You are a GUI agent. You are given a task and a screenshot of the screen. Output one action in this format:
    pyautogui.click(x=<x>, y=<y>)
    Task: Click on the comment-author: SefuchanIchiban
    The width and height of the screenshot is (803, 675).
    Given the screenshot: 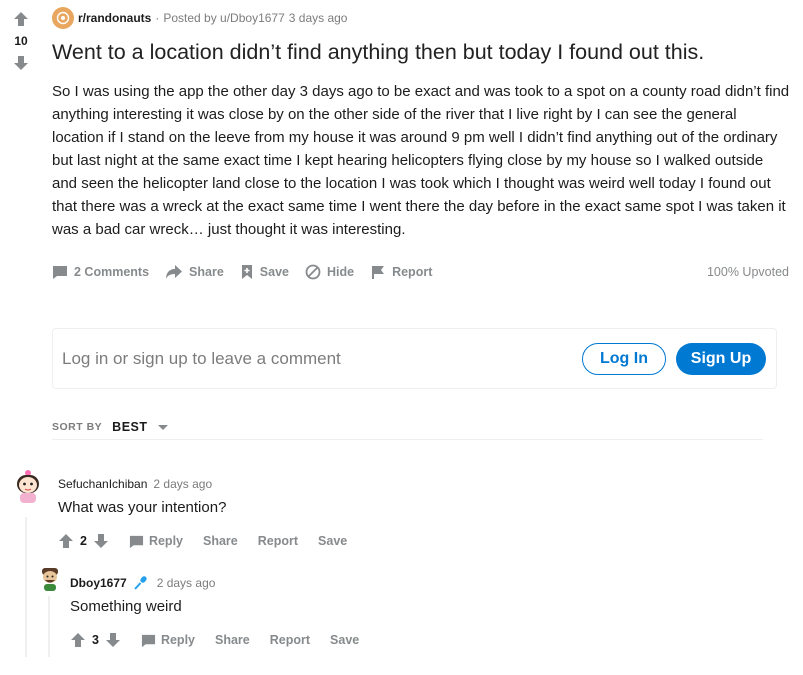 What is the action you would take?
    pyautogui.click(x=102, y=484)
    